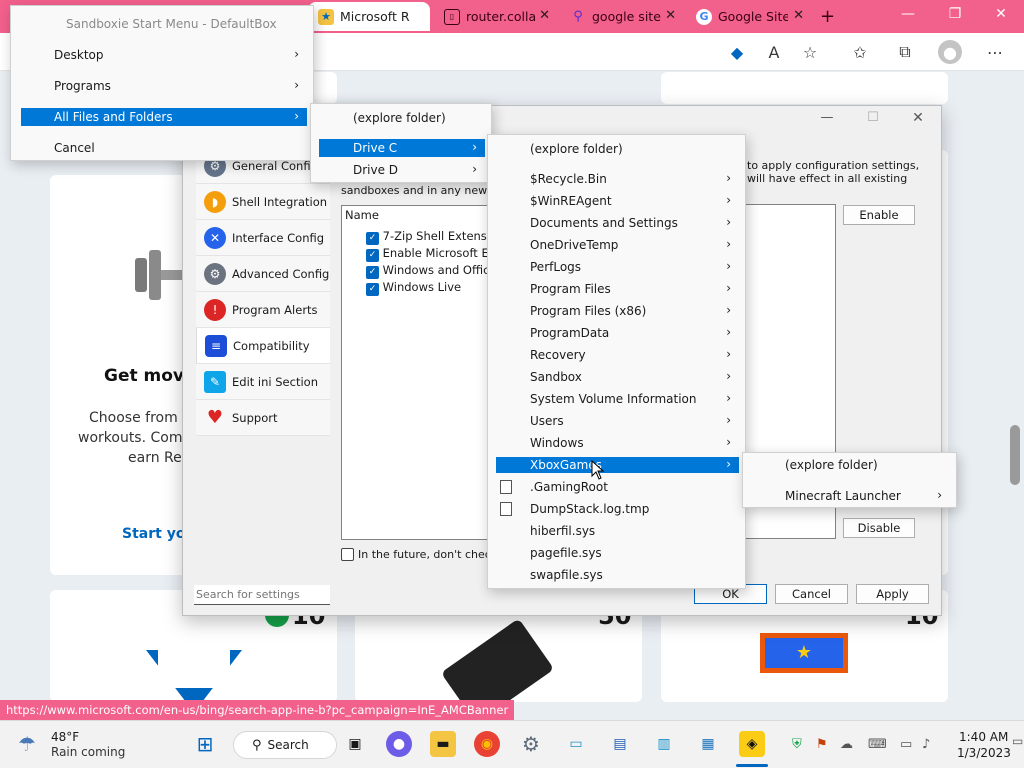  What do you see at coordinates (621, 16) in the screenshot?
I see `tab-google-site-search: ⚲ google site ✕` at bounding box center [621, 16].